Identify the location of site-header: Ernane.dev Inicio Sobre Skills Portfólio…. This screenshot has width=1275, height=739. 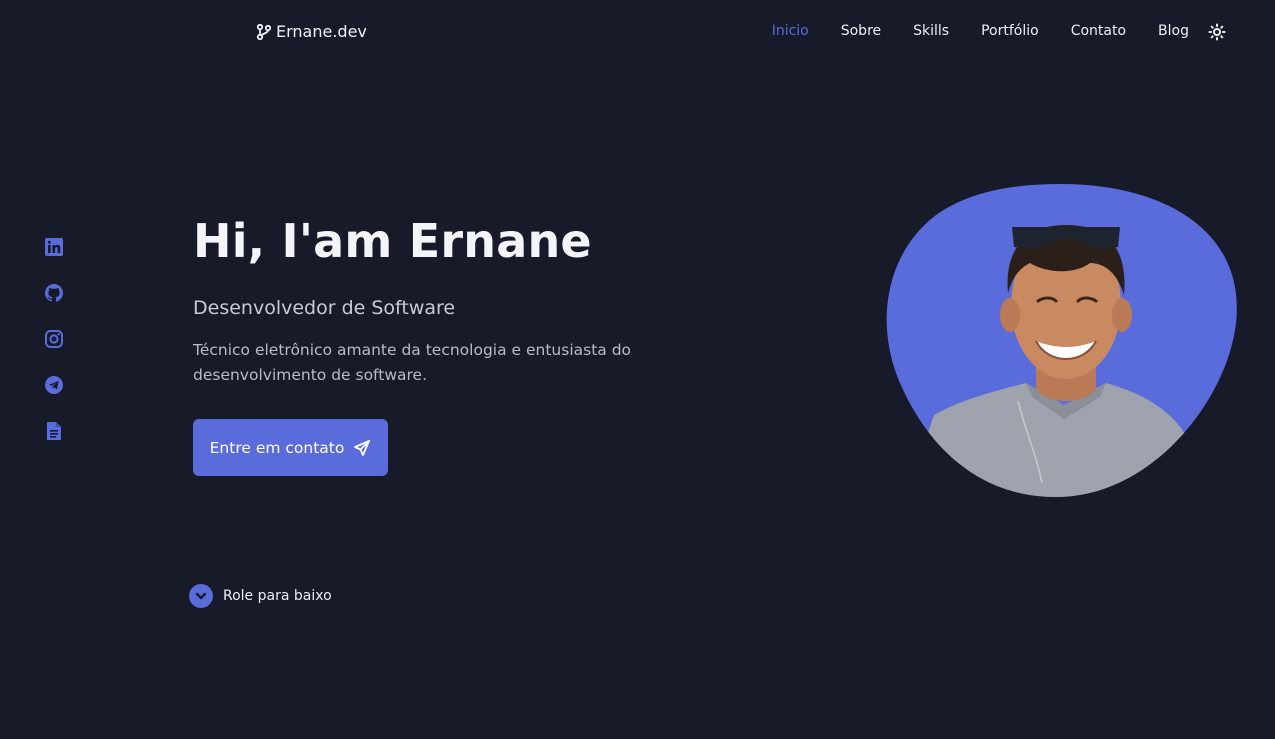
(637, 32).